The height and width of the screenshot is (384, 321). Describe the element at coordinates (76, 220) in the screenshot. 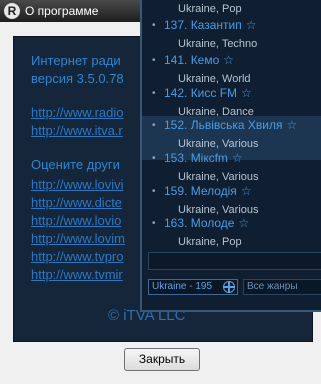

I see `other-link: http://www.lovio` at that location.